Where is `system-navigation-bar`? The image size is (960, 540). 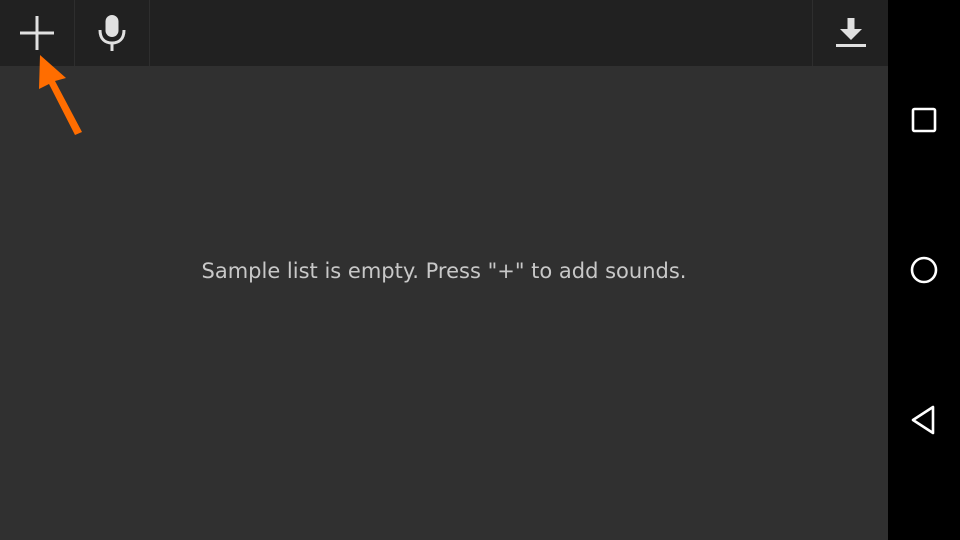 system-navigation-bar is located at coordinates (924, 270).